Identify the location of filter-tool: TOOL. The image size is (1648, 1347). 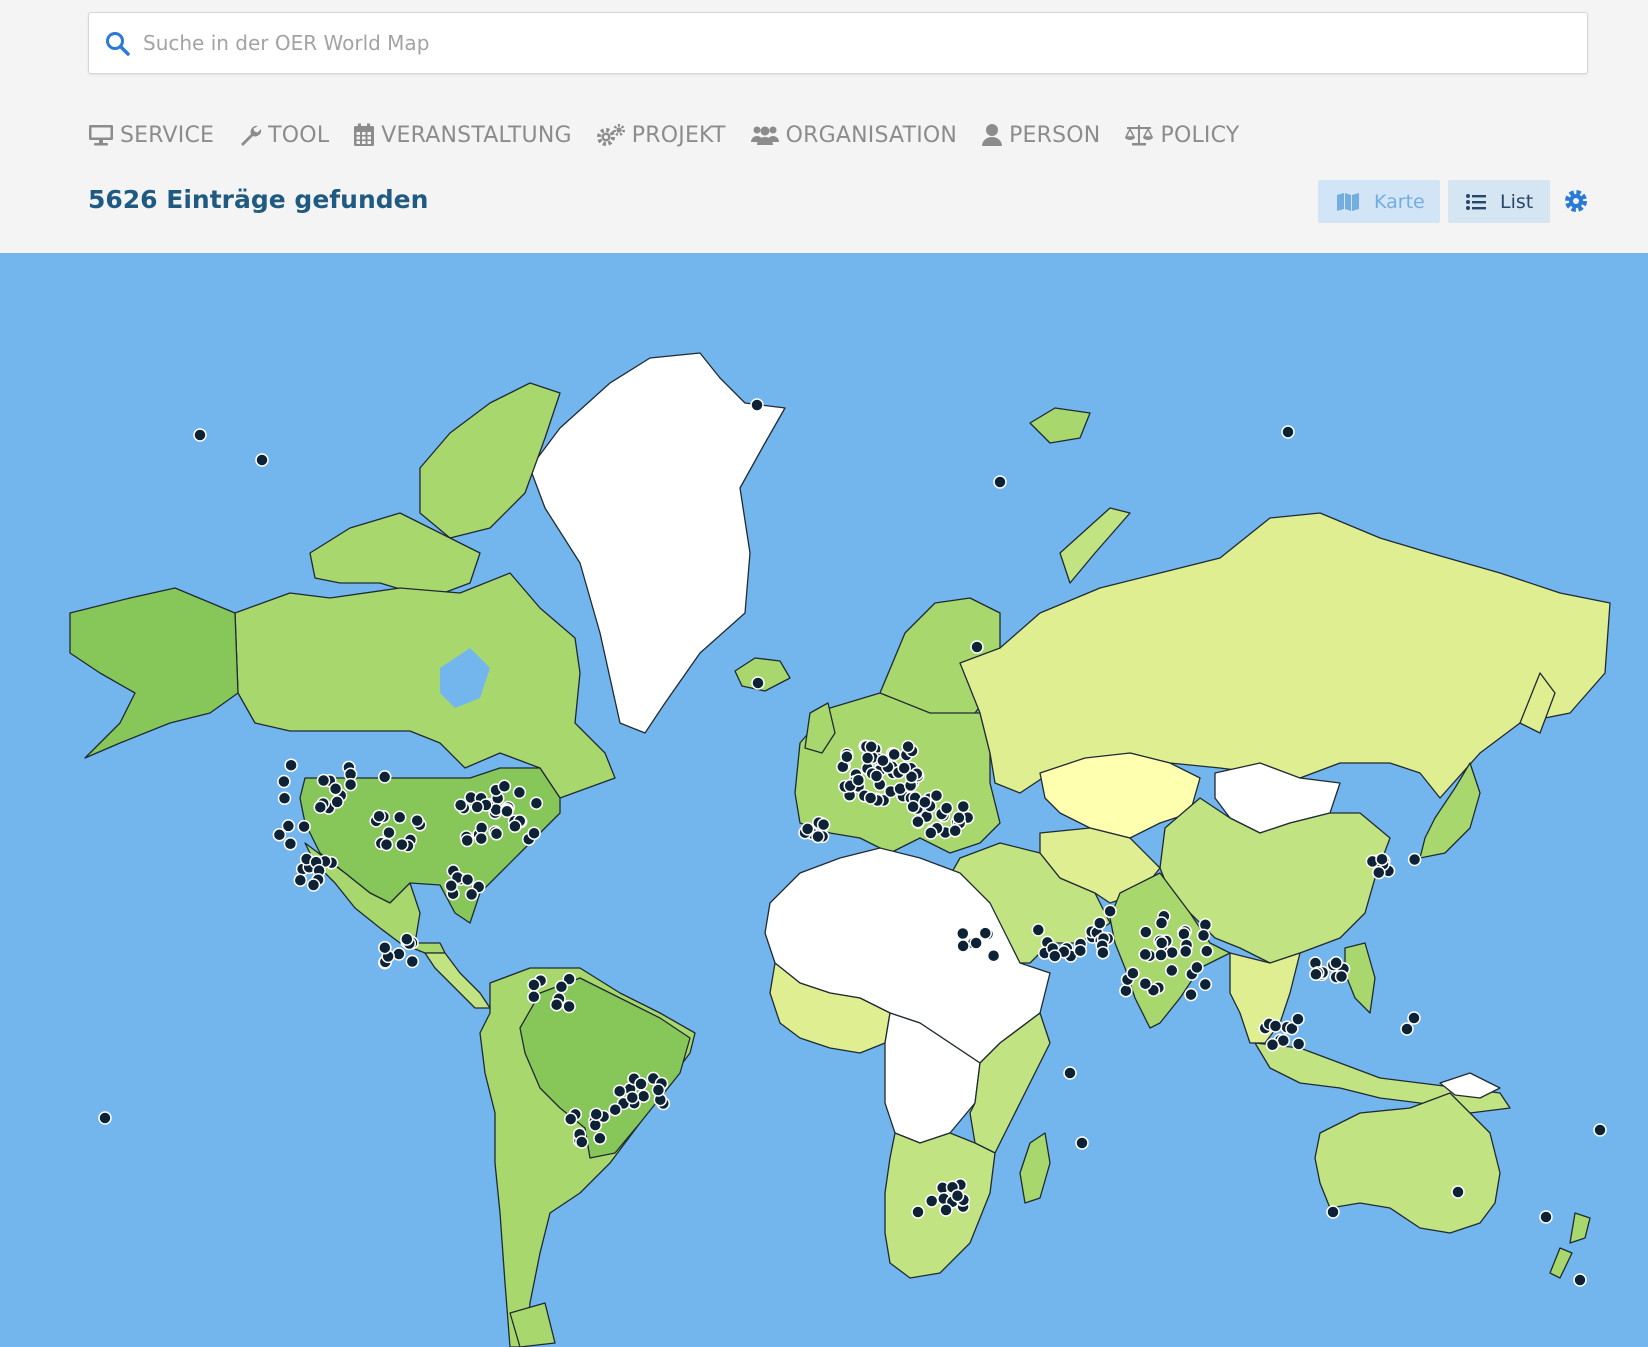
(283, 135).